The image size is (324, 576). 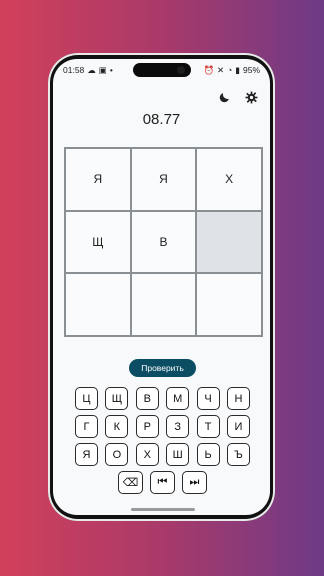 What do you see at coordinates (251, 70) in the screenshot?
I see `battery-level: 95%` at bounding box center [251, 70].